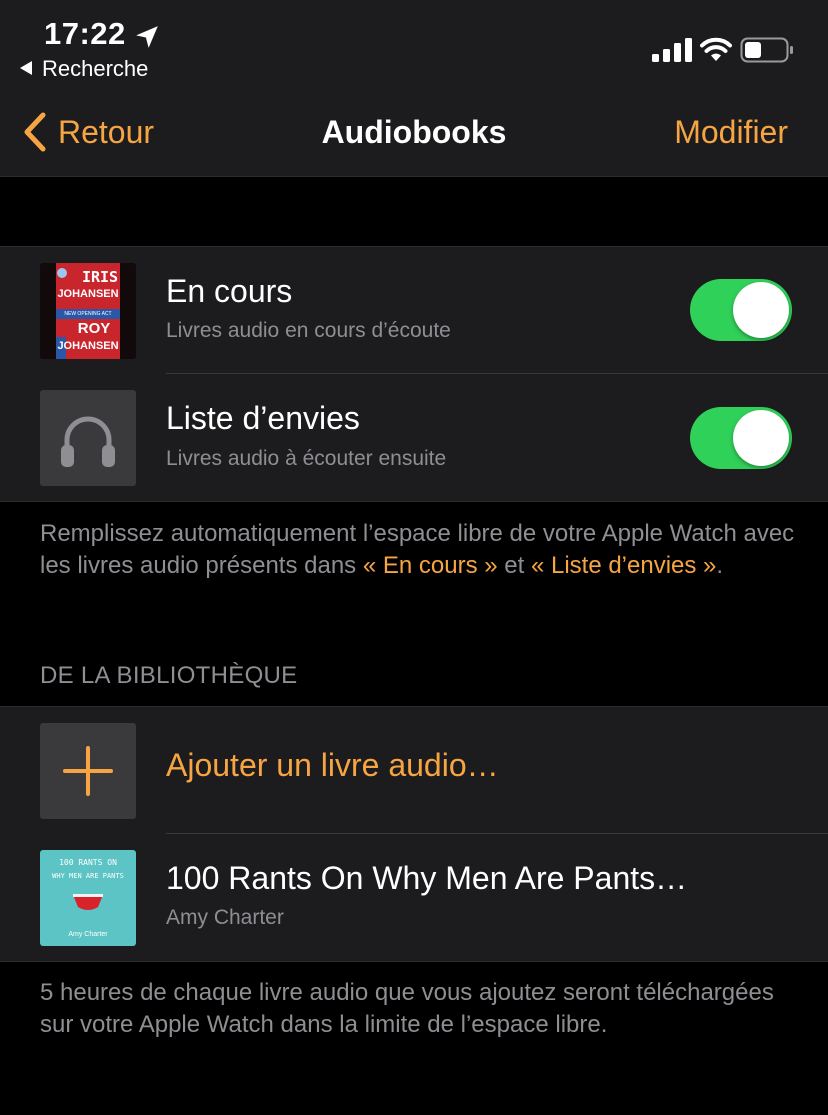 The width and height of the screenshot is (828, 1115). Describe the element at coordinates (100, 277) in the screenshot. I see `cover-author-1: IRIS` at that location.